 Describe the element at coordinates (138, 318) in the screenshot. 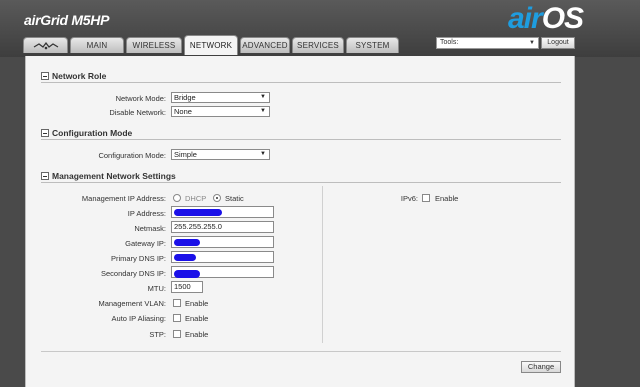

I see `auto-ip-aliasing-label: Auto IP Aliasing:` at that location.